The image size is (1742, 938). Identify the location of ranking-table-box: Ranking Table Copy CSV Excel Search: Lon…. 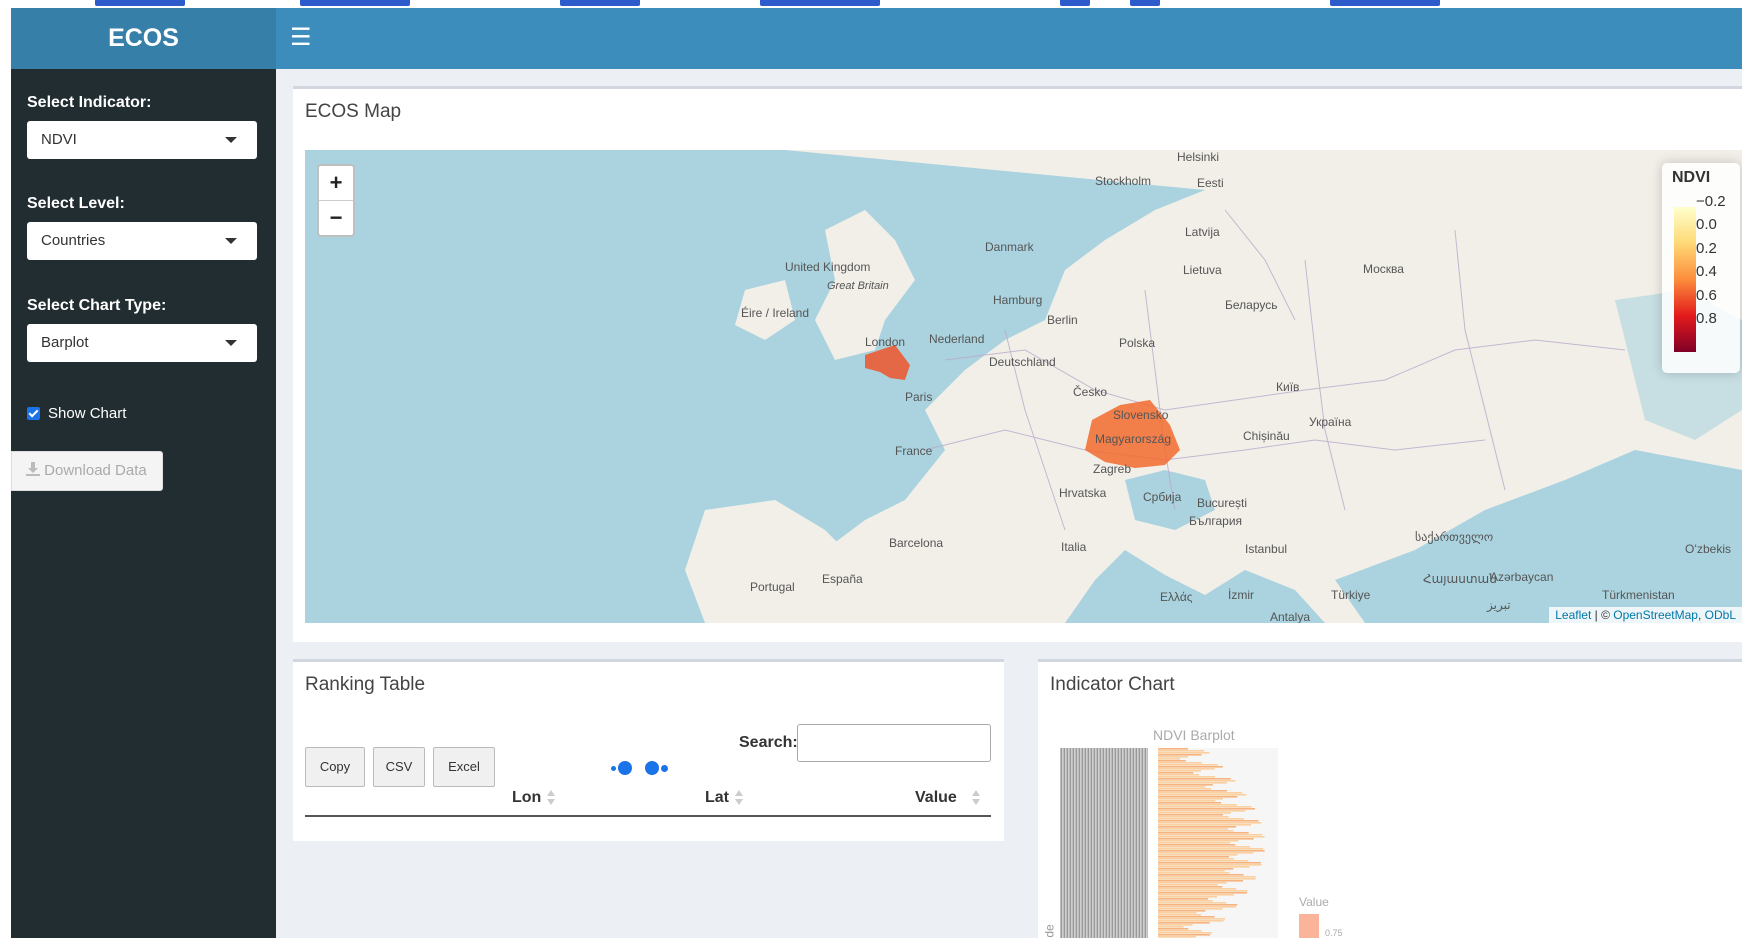
(648, 750).